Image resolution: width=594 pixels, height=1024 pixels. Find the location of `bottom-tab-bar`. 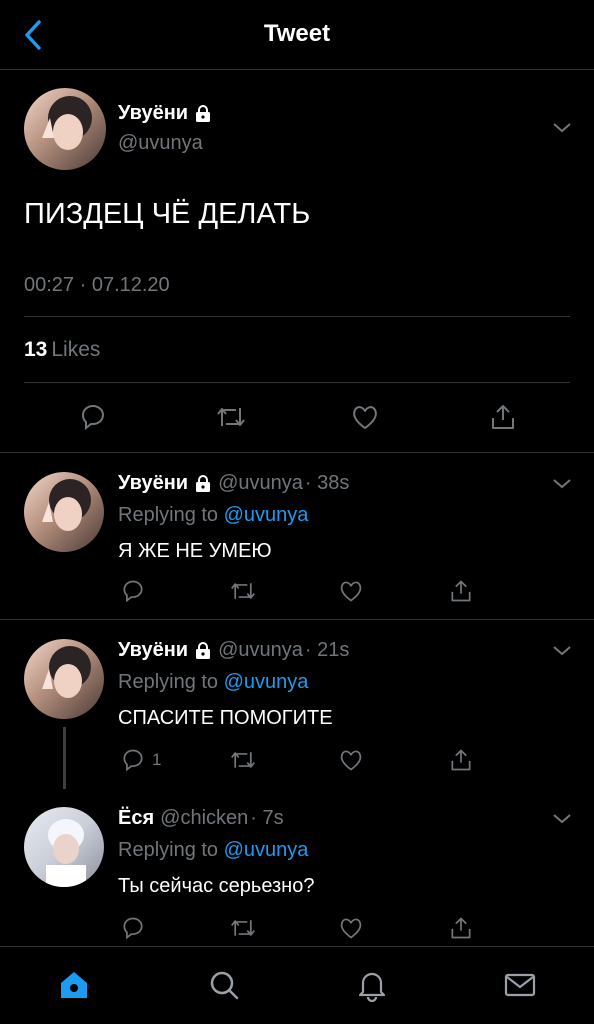

bottom-tab-bar is located at coordinates (297, 985).